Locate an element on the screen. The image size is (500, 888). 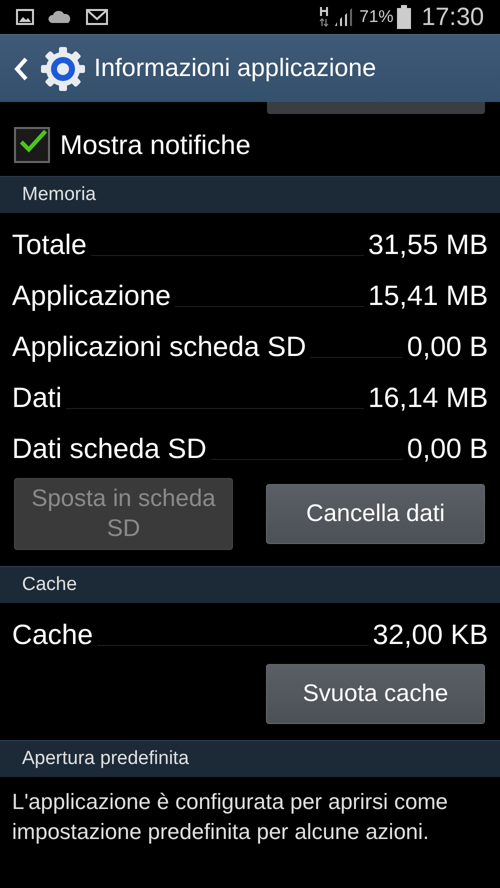
image-icon is located at coordinates (25, 17).